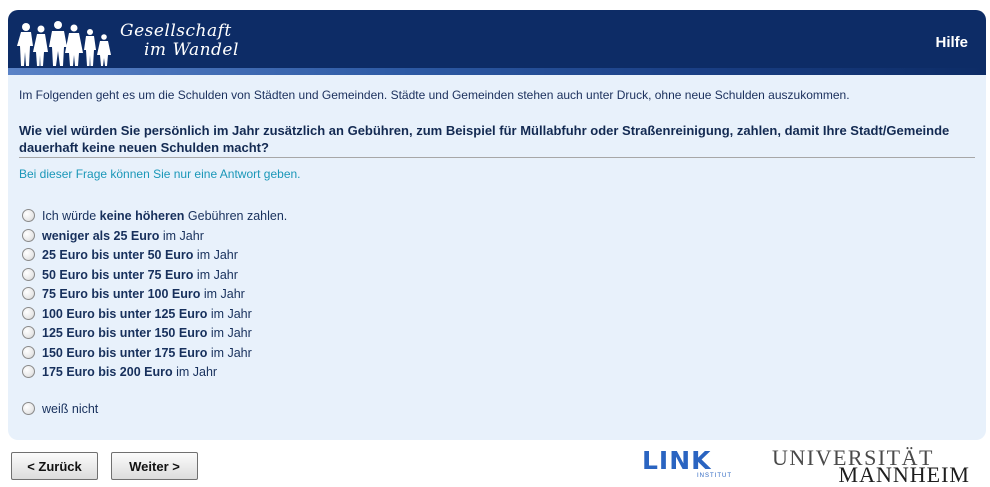 This screenshot has height=487, width=990. I want to click on header-bar: Gesellschaft im Wandel Hilfe, so click(497, 42).